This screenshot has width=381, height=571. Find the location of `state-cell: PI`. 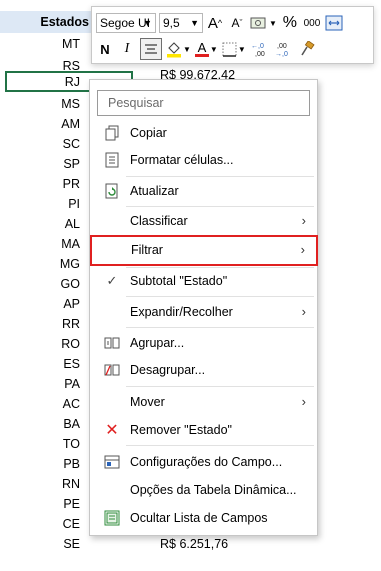

state-cell: PI is located at coordinates (40, 204).